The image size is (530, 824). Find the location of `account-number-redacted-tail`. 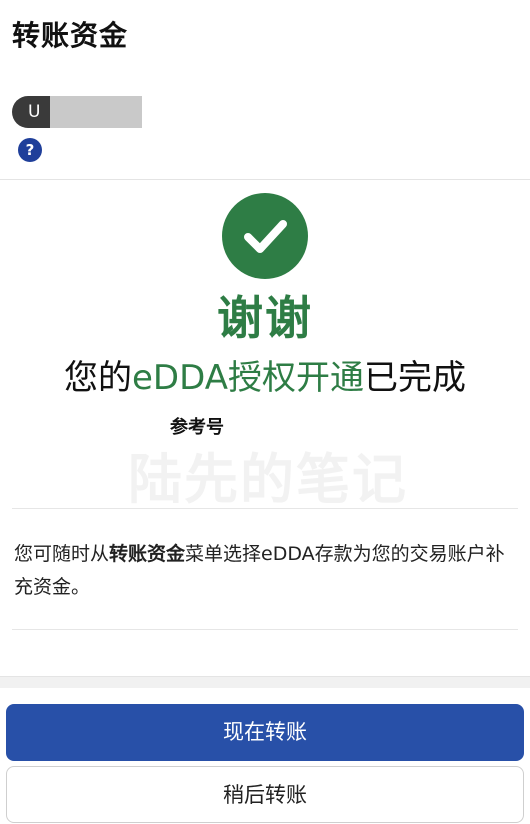

account-number-redacted-tail is located at coordinates (130, 112).